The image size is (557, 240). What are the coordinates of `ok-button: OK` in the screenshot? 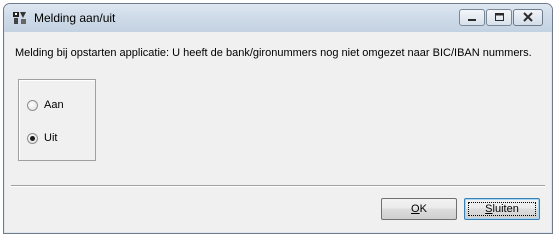 It's located at (419, 209).